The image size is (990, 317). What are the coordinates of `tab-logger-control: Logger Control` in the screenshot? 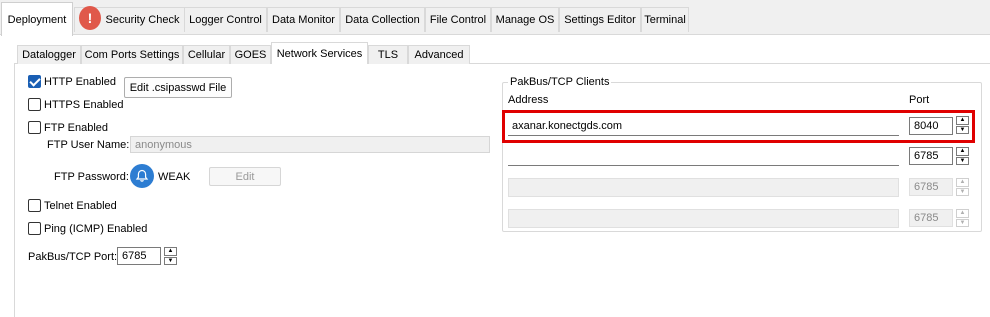 It's located at (225, 19).